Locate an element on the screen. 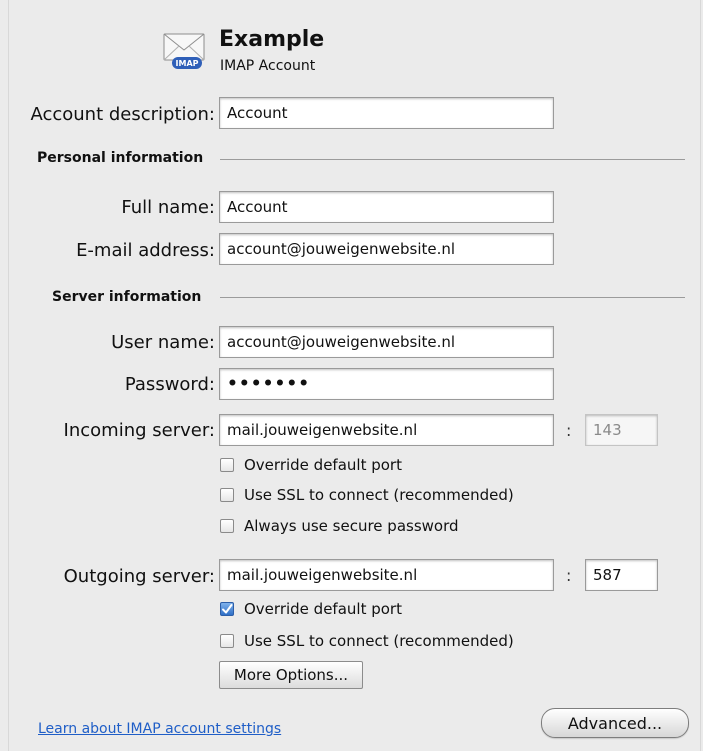 The width and height of the screenshot is (703, 751). incoming-use-ssl-checkbox: Use SSL to connect (recommended) is located at coordinates (367, 495).